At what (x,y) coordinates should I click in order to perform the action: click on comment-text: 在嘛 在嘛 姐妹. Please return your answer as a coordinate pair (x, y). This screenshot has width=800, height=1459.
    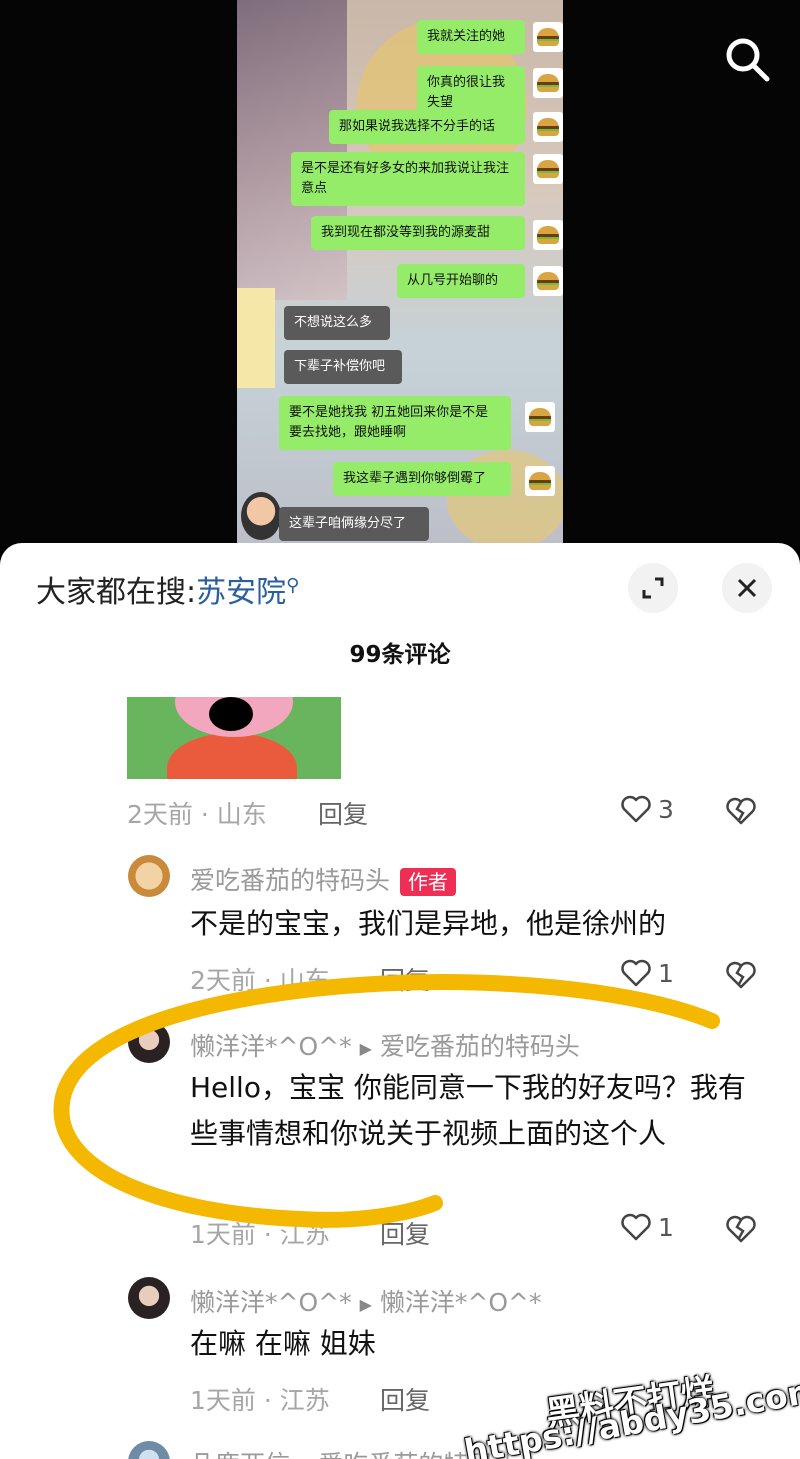
    Looking at the image, I should click on (283, 1343).